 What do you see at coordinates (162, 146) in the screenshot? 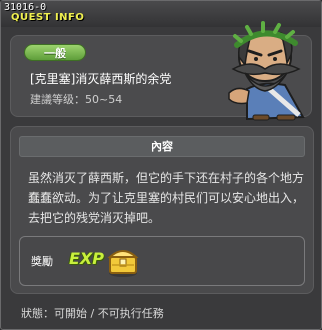
I see `content-header: 內容` at bounding box center [162, 146].